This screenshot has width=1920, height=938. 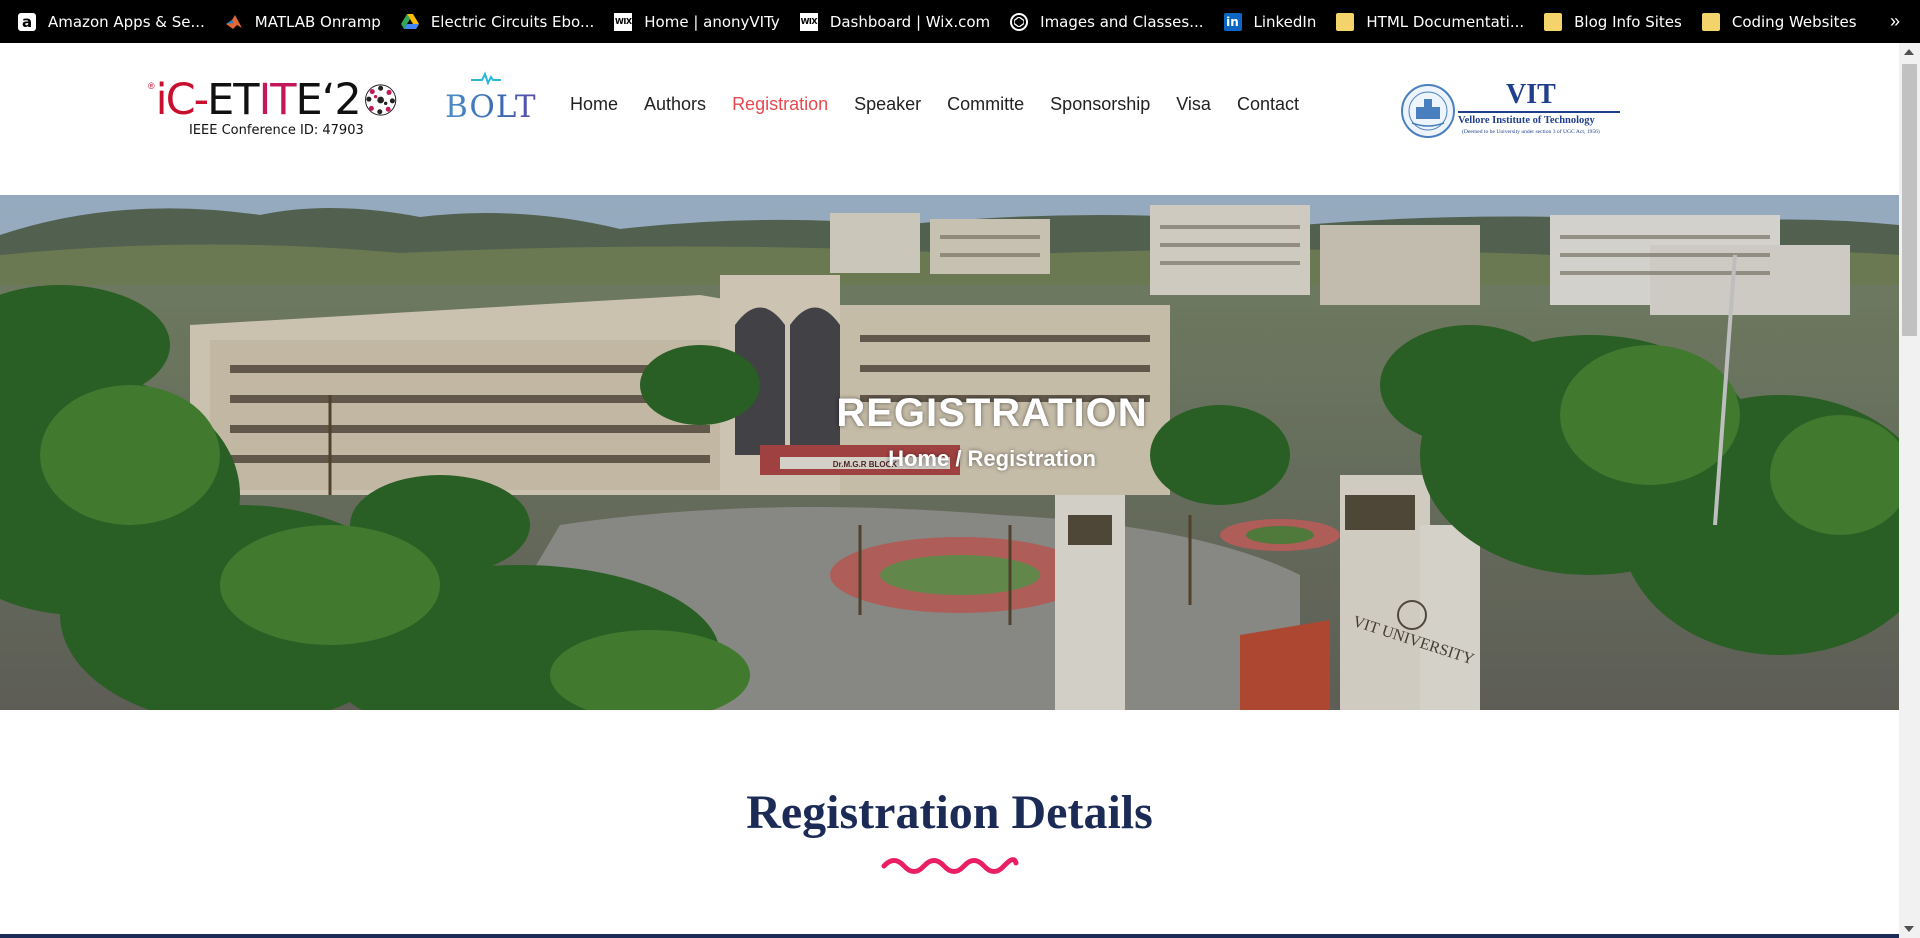 I want to click on bookmark-label: Coding Websites, so click(x=1794, y=21).